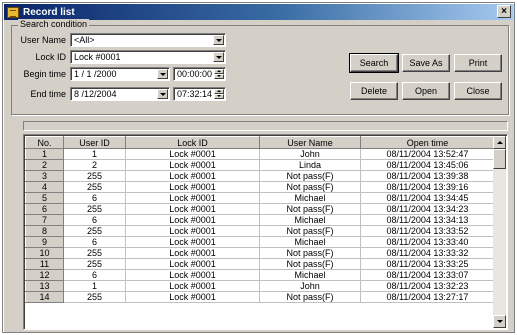 The image size is (517, 335). I want to click on column-header: User Name, so click(310, 142).